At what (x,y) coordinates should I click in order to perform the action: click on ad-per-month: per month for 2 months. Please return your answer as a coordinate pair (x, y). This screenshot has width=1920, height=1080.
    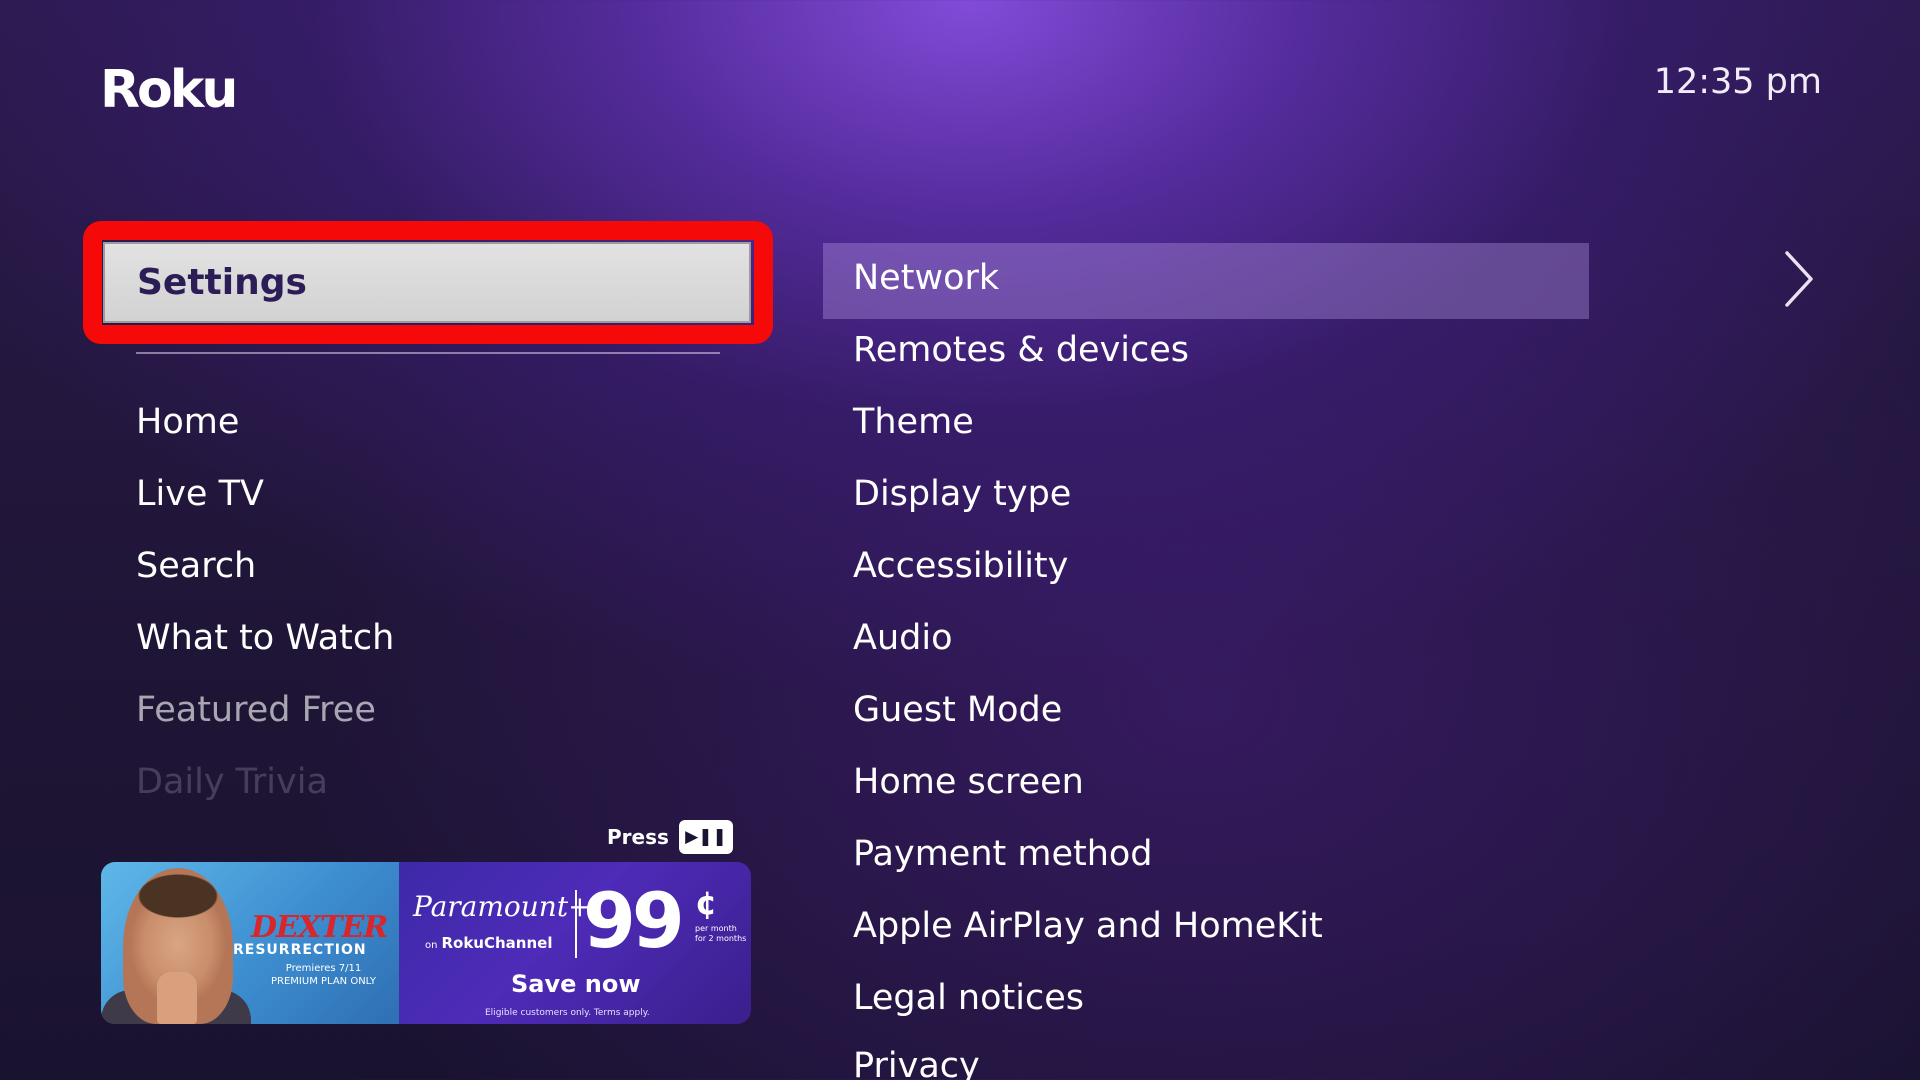
    Looking at the image, I should click on (720, 934).